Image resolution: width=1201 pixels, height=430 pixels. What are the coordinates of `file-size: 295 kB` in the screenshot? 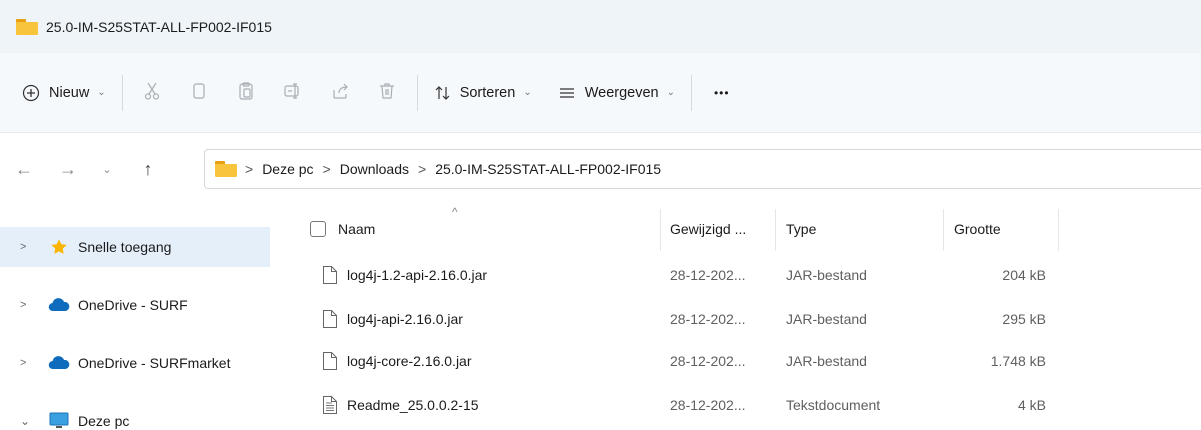 It's located at (1024, 319).